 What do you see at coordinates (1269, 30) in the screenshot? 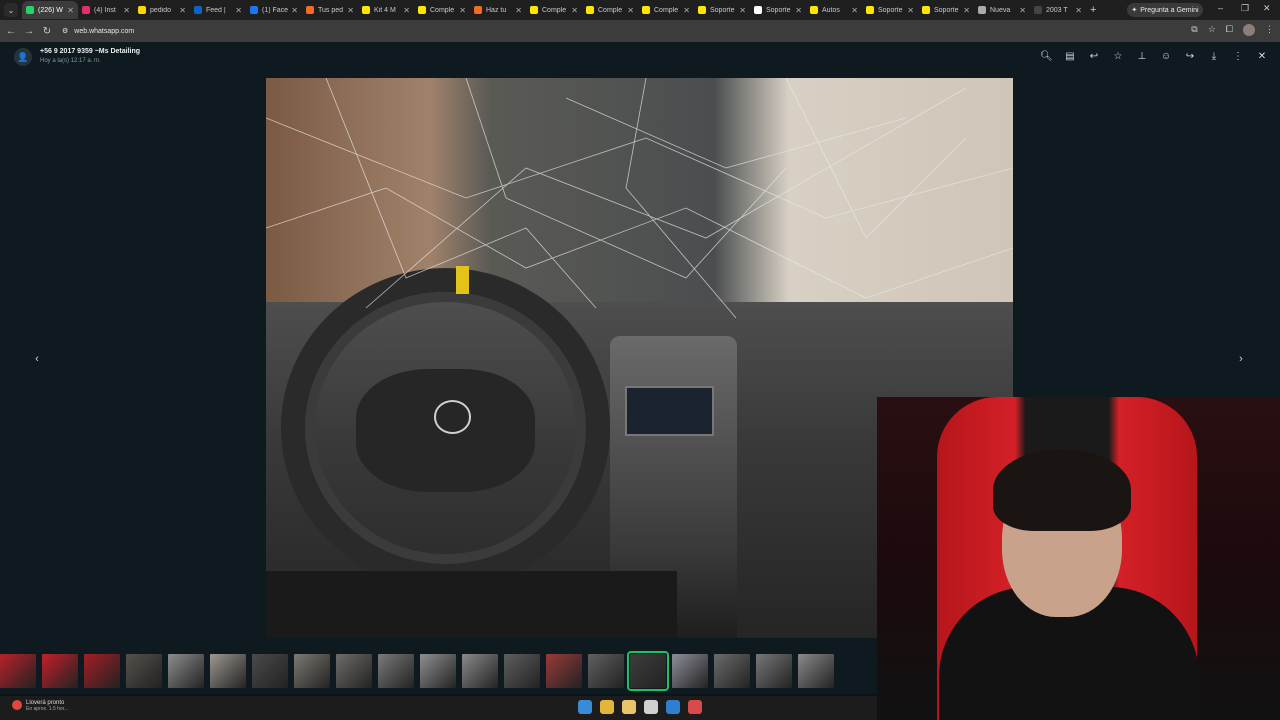
I see `browser-menu-icon: ⋮` at bounding box center [1269, 30].